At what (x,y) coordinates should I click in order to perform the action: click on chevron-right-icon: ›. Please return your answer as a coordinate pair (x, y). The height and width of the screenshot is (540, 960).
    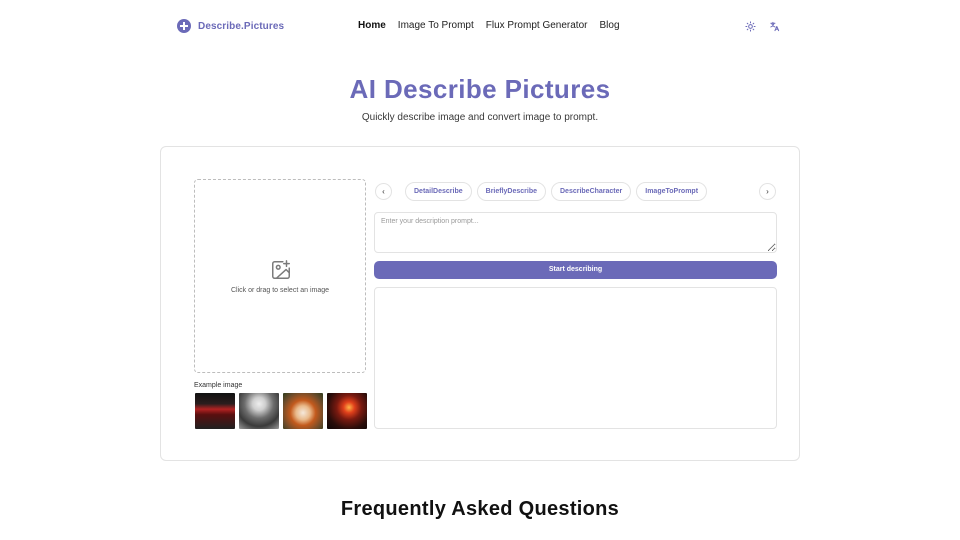
    Looking at the image, I should click on (767, 191).